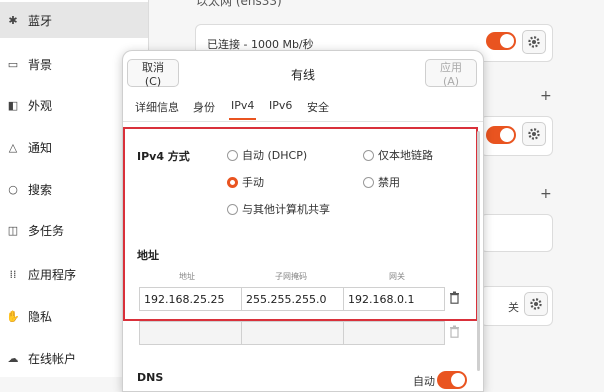 The image size is (604, 392). Describe the element at coordinates (303, 121) in the screenshot. I see `tabs-divider` at that location.